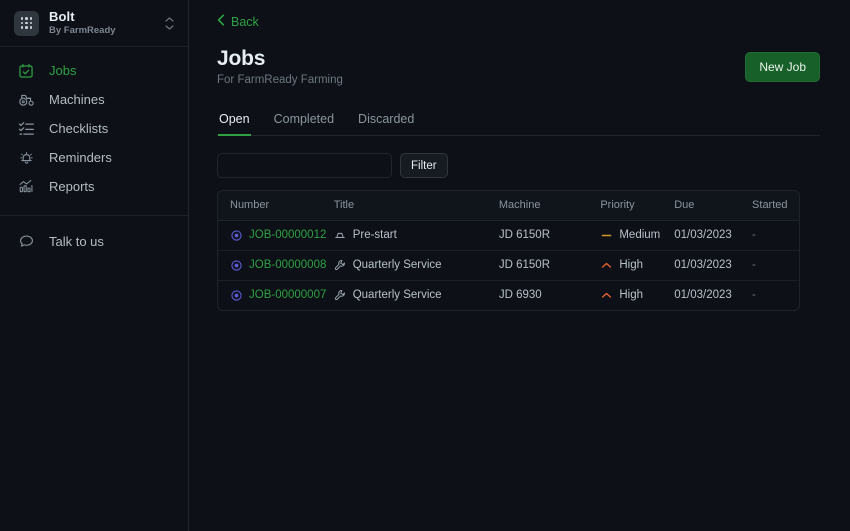 The image size is (850, 531). I want to click on sidebar-item-label: Talk to us, so click(76, 241).